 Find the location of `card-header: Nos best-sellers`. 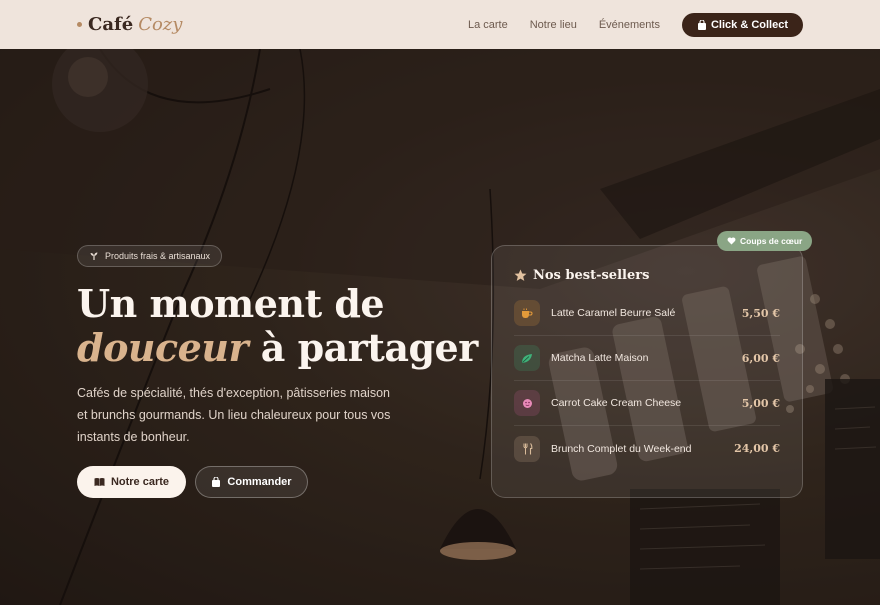

card-header: Nos best-sellers is located at coordinates (647, 275).